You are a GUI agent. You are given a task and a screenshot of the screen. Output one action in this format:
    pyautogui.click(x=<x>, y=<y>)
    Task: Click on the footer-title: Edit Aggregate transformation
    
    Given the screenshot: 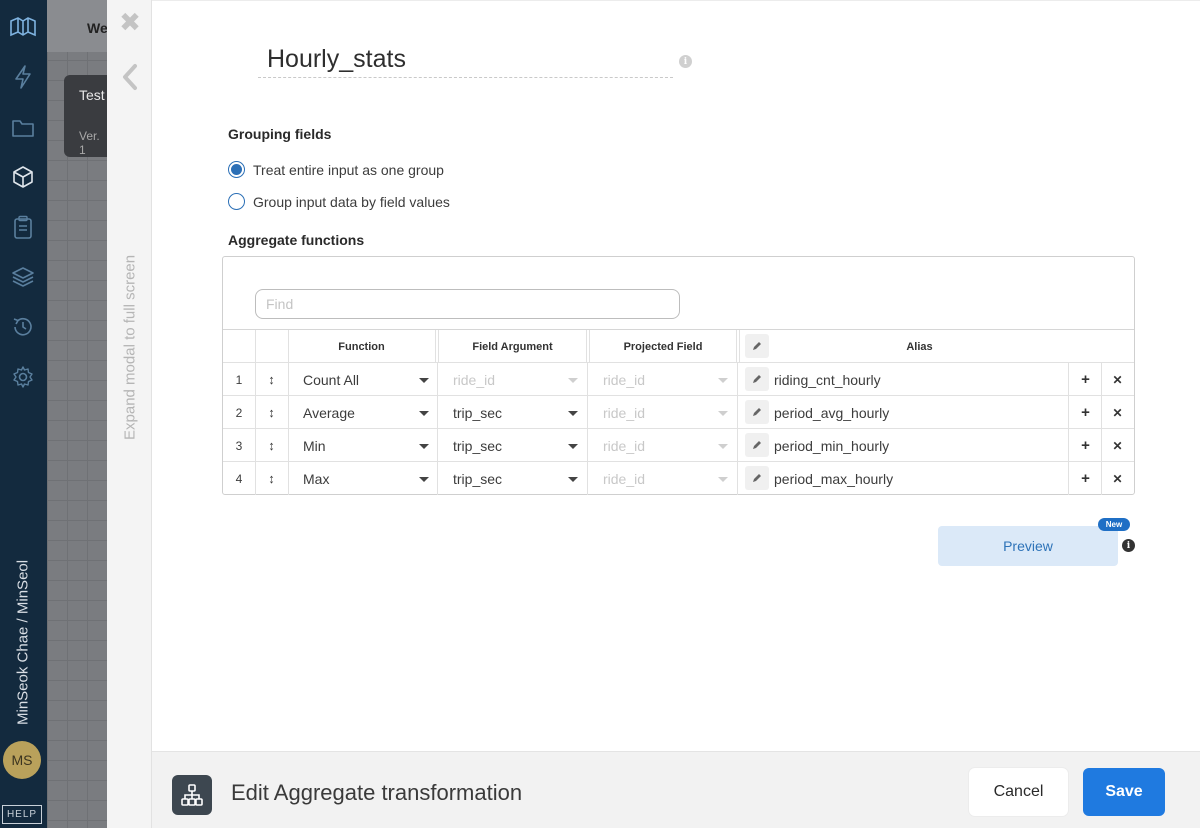 What is the action you would take?
    pyautogui.click(x=377, y=792)
    